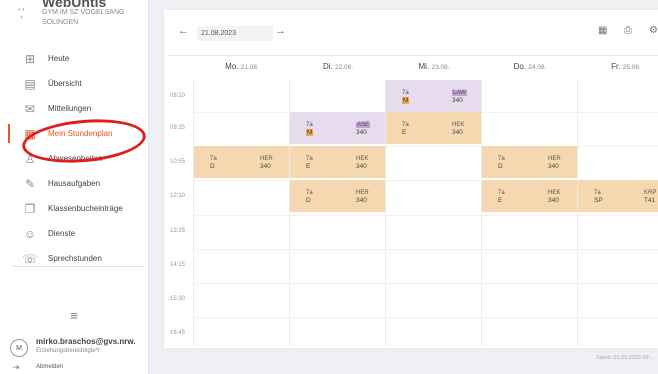  I want to click on homework-icon: ✎, so click(30, 183).